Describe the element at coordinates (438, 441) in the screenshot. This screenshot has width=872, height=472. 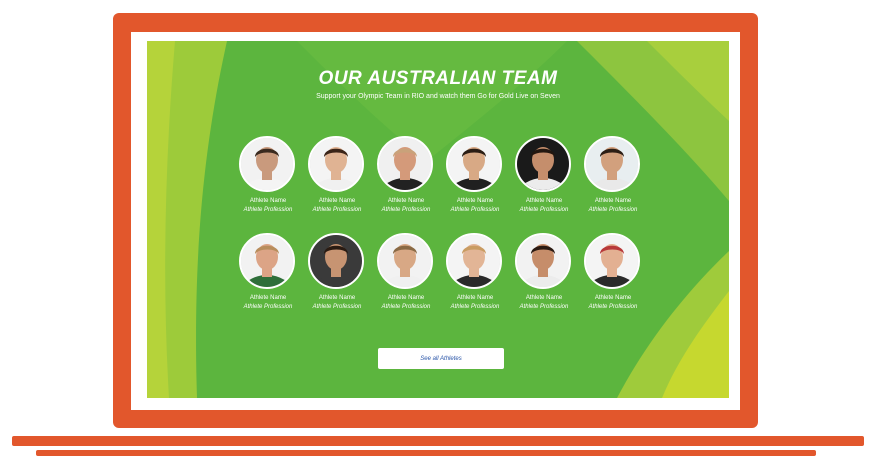
I see `laptop-base-stroke` at that location.